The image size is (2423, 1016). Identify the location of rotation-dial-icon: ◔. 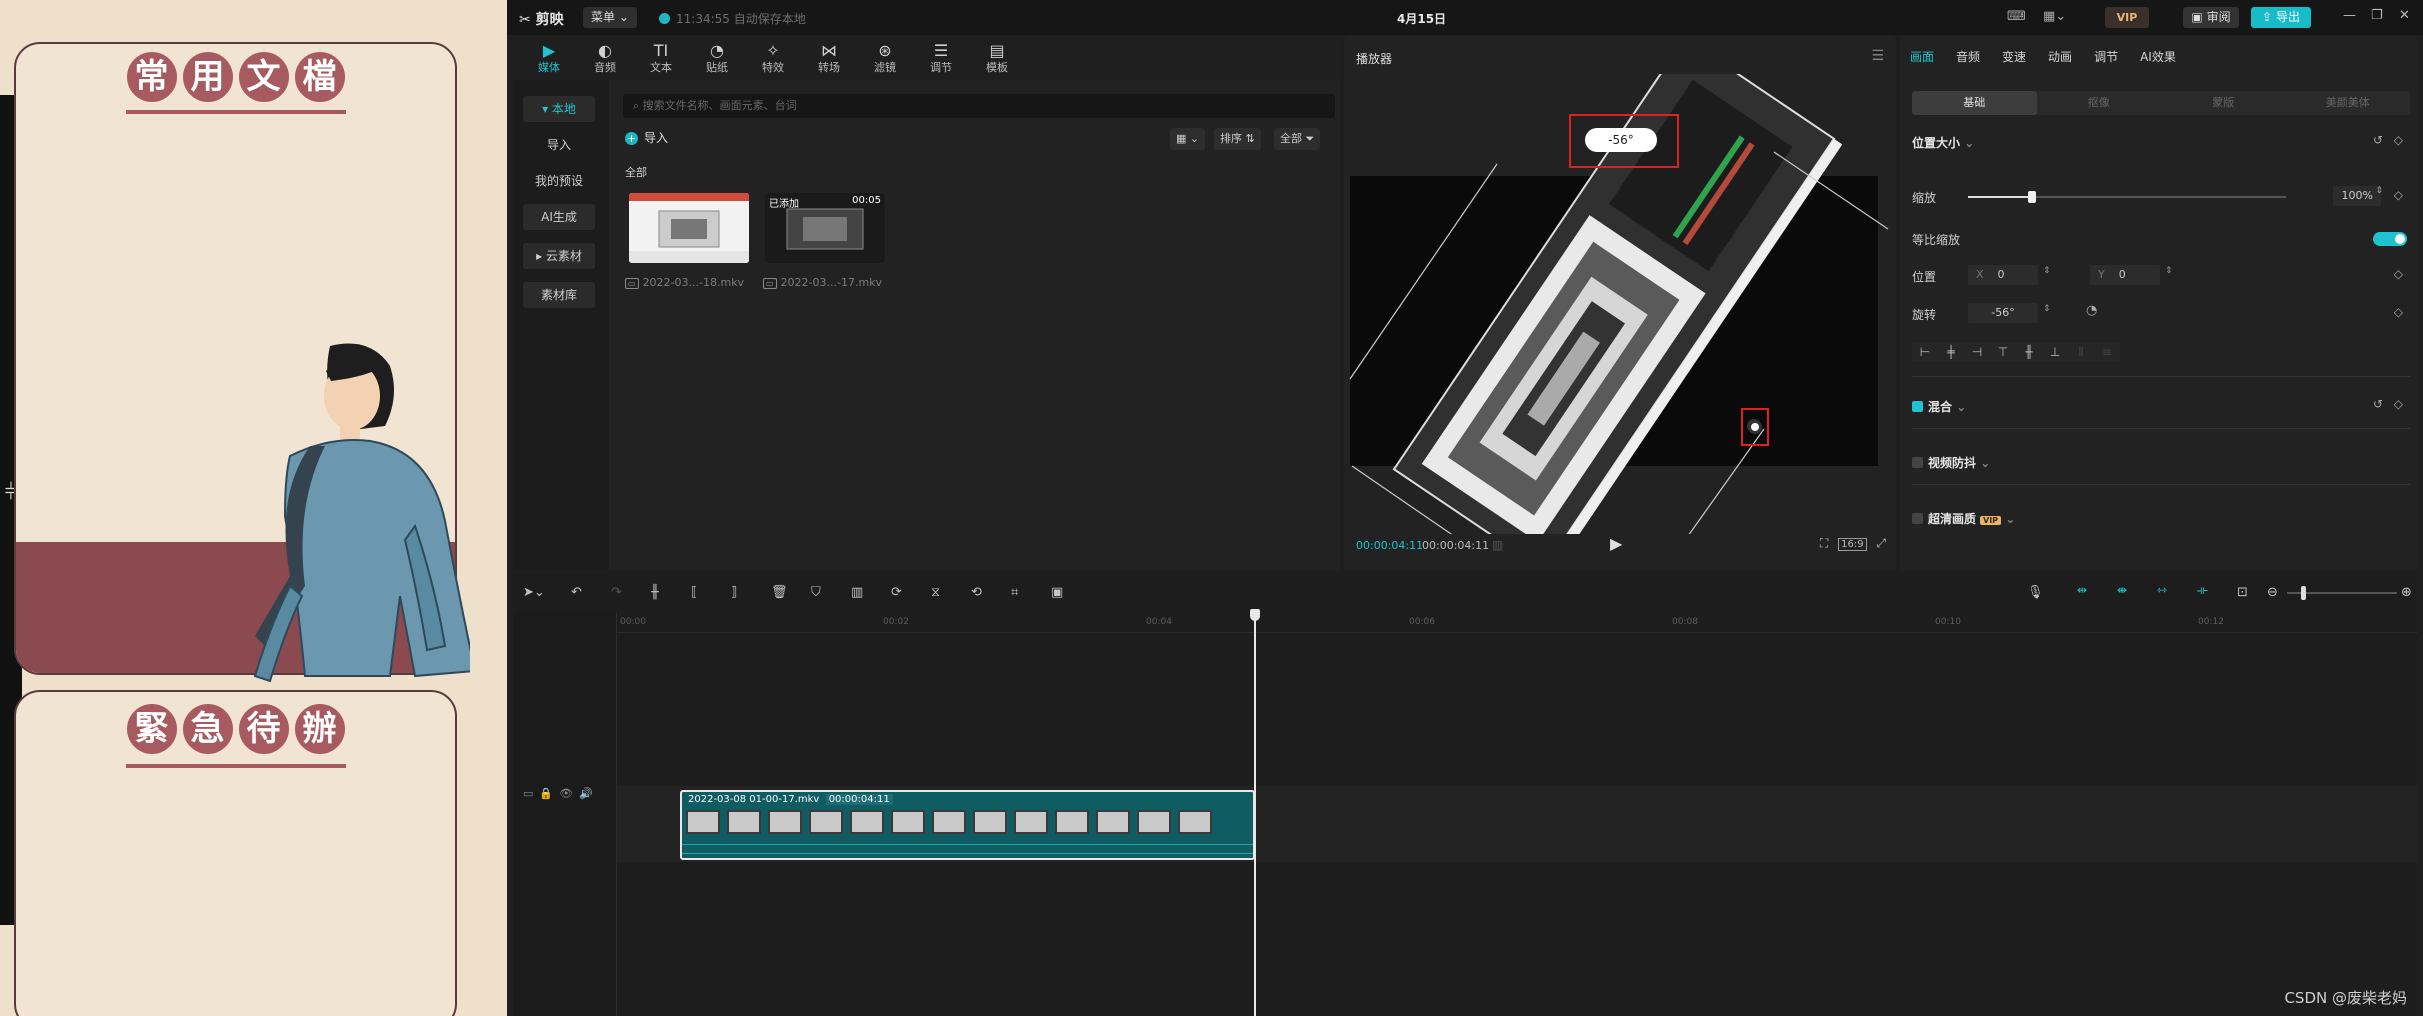
(2091, 310).